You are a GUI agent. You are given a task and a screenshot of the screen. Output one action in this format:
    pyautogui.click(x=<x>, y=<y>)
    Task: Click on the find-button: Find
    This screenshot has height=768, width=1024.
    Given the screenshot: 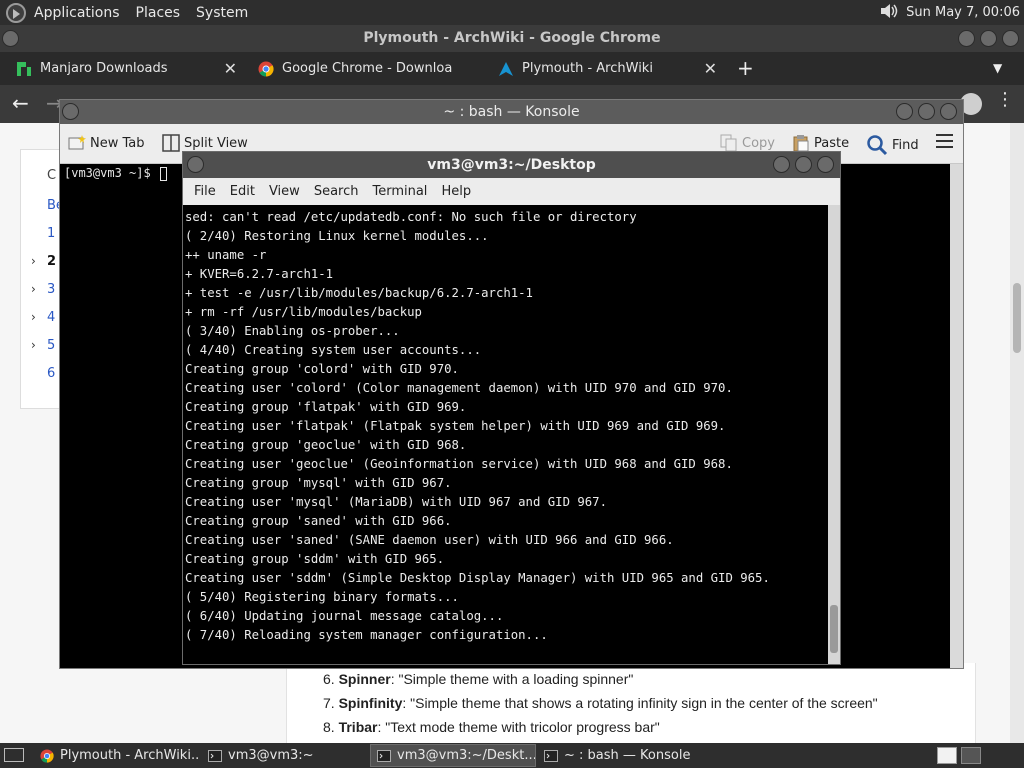 What is the action you would take?
    pyautogui.click(x=892, y=145)
    